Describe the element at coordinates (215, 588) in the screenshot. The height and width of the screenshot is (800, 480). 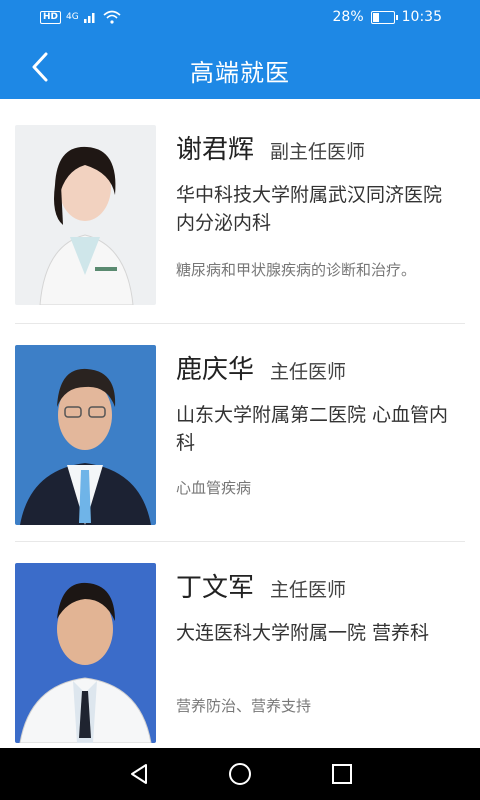
I see `doctor-name: 丁文军` at that location.